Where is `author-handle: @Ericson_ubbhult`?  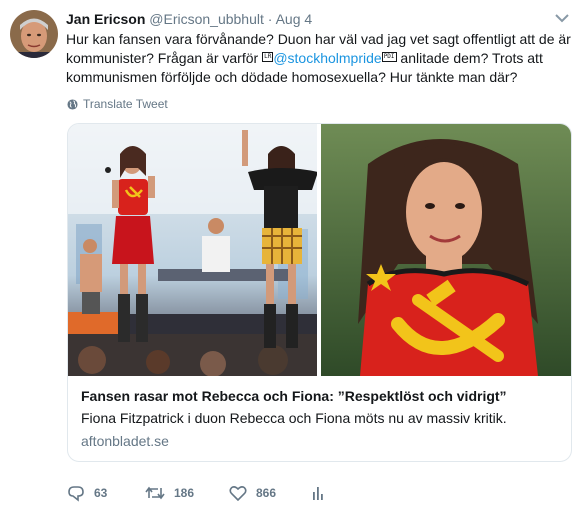 author-handle: @Ericson_ubbhult is located at coordinates (206, 19).